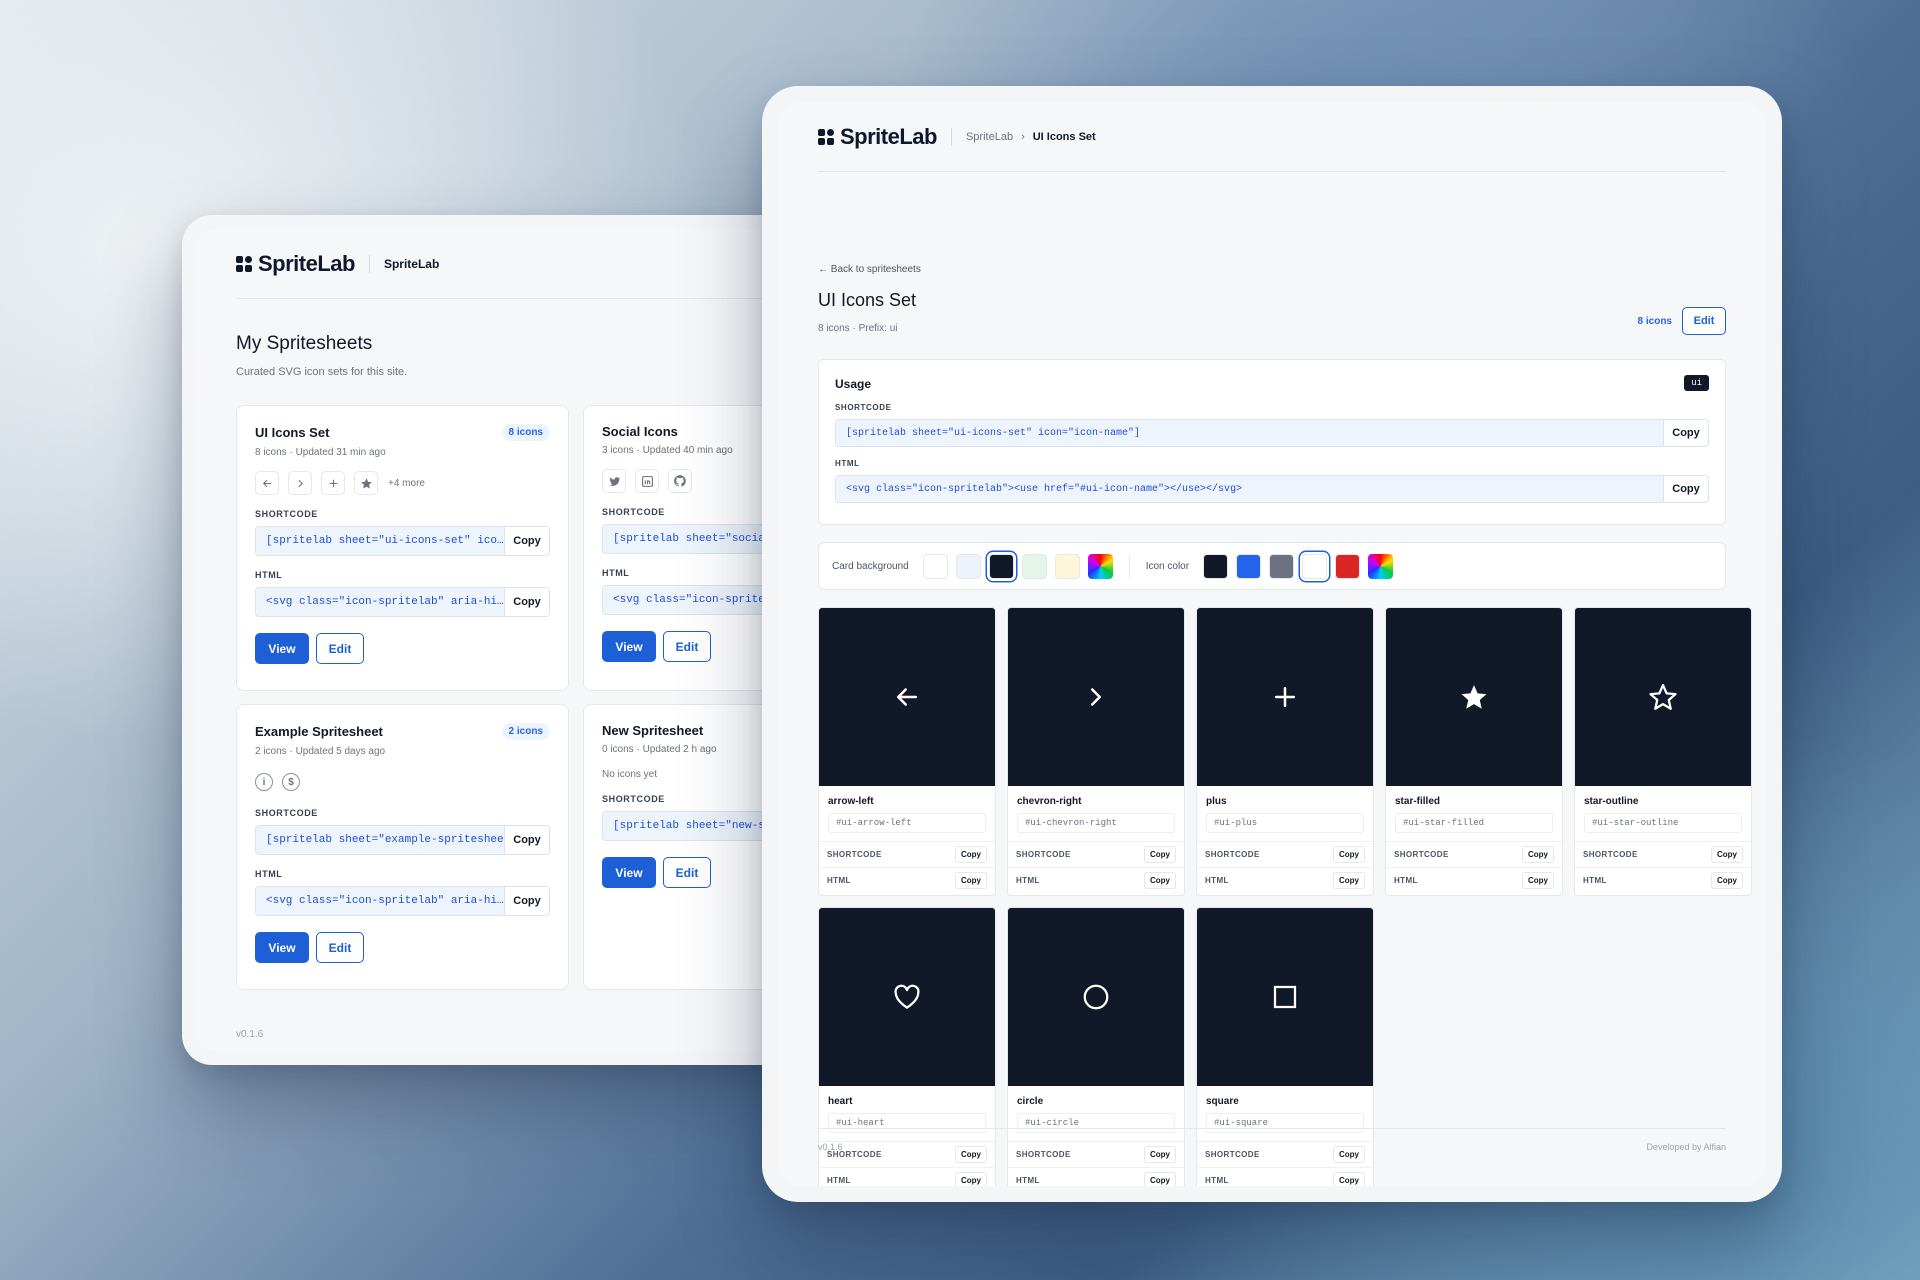  Describe the element at coordinates (1611, 801) in the screenshot. I see `icon-name: star-outline` at that location.